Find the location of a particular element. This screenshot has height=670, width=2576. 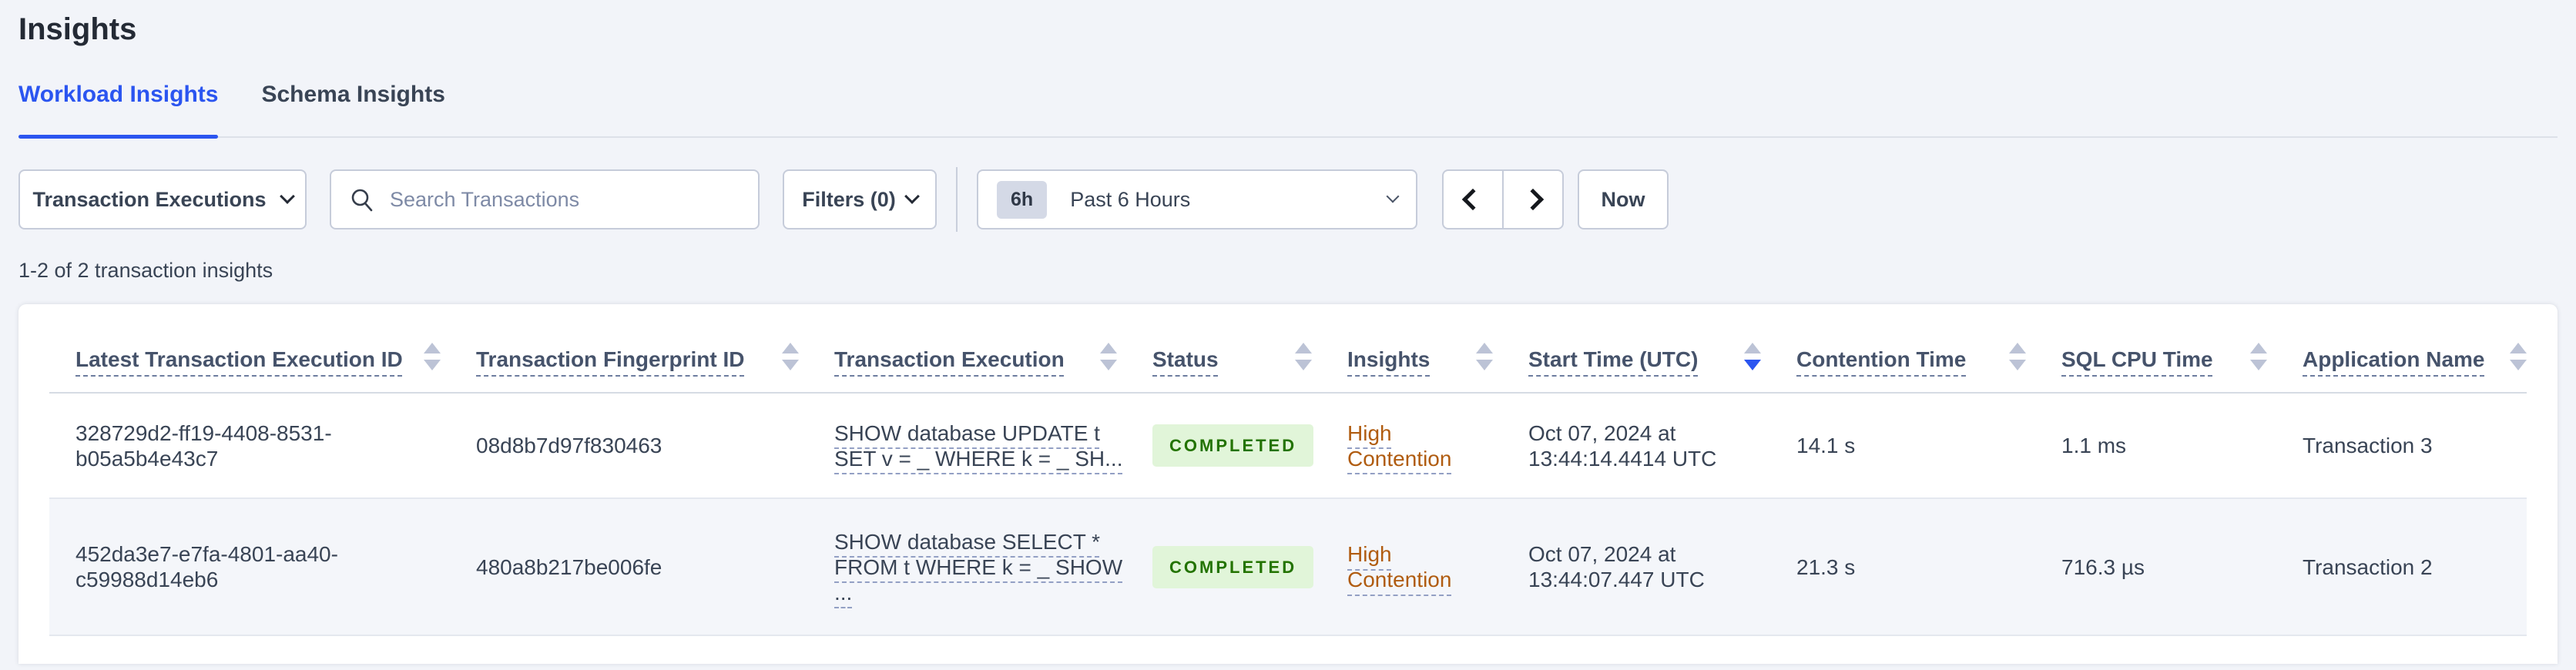

cell-contention-time: 14.1 s is located at coordinates (1826, 445).